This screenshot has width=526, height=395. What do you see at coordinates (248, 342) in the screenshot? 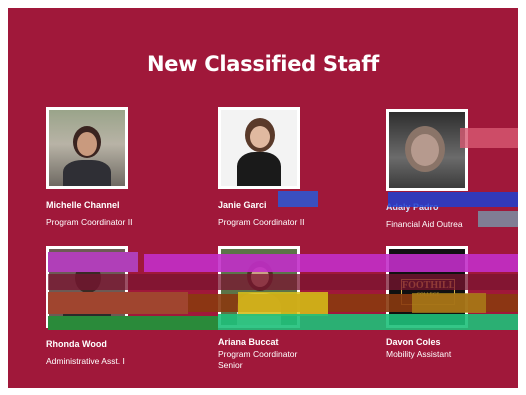
I see `staff-name: Ariana Buccat` at bounding box center [248, 342].